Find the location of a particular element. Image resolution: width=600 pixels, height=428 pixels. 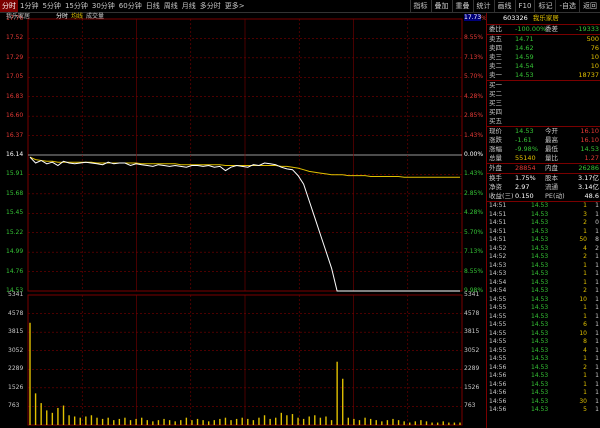

price-tick-label: 16.37 is located at coordinates (15, 135).